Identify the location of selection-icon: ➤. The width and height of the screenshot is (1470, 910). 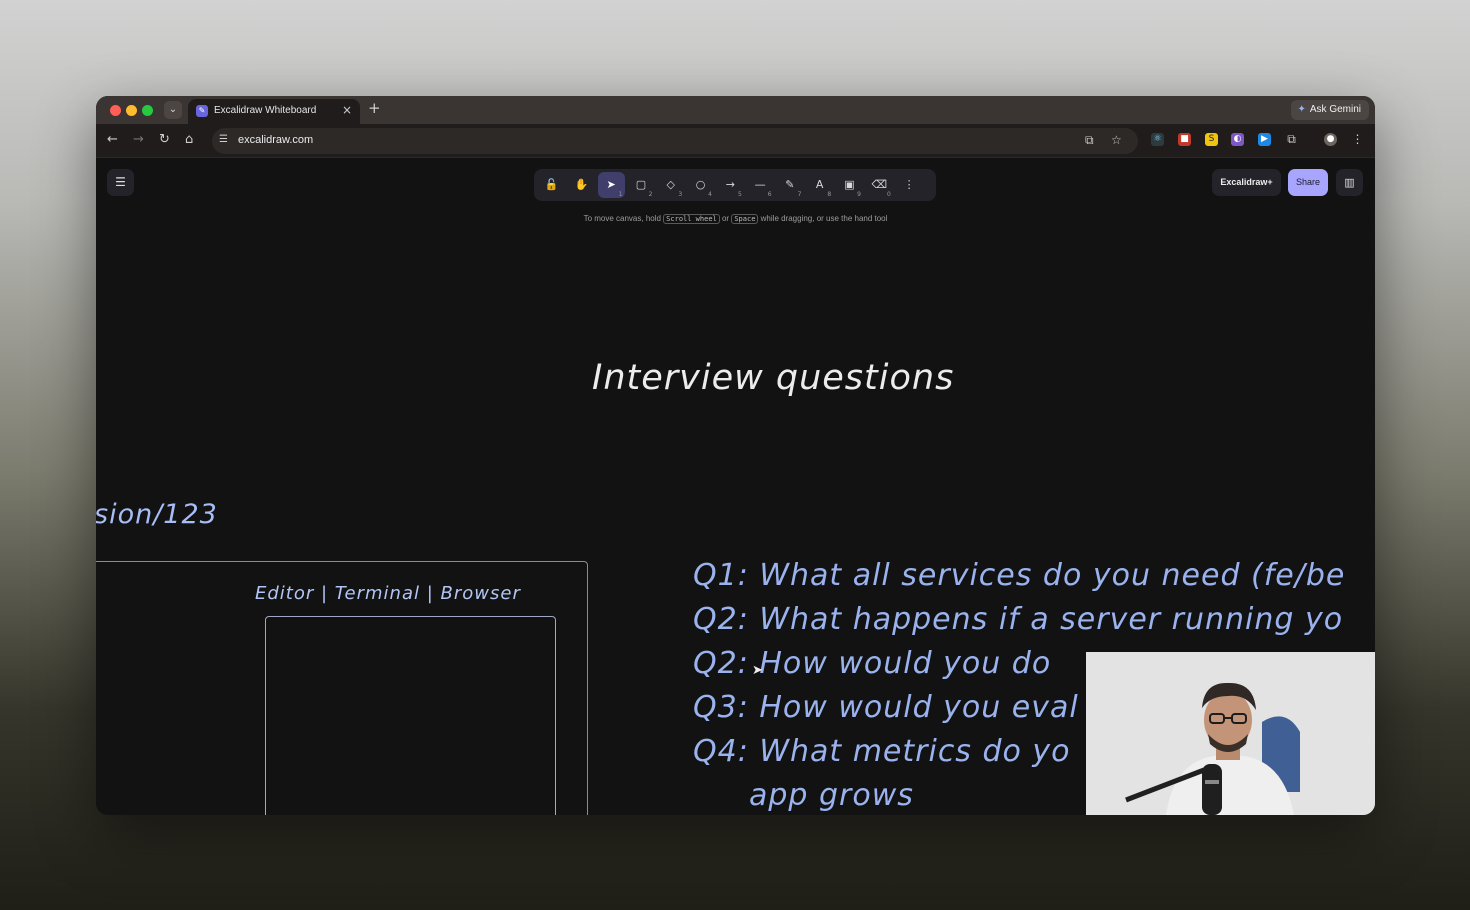
(611, 184).